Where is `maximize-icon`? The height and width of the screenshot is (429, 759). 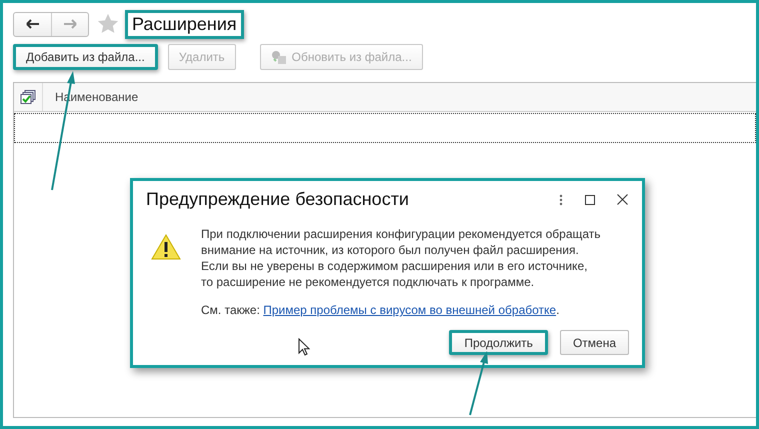 maximize-icon is located at coordinates (590, 199).